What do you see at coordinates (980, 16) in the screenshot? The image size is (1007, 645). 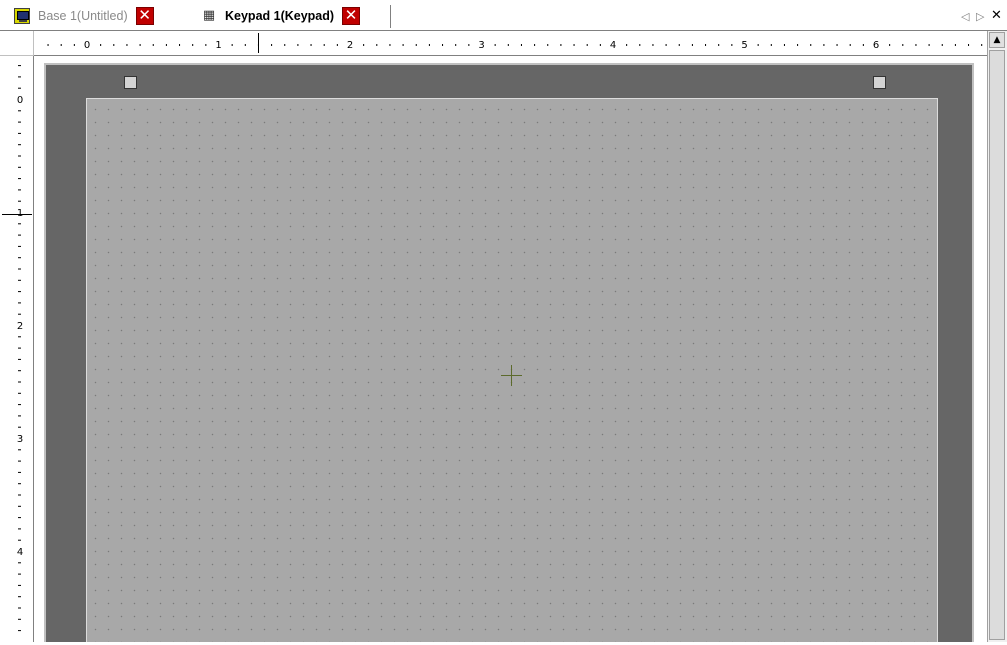 I see `tab-scroll-right-icon: ▷` at bounding box center [980, 16].